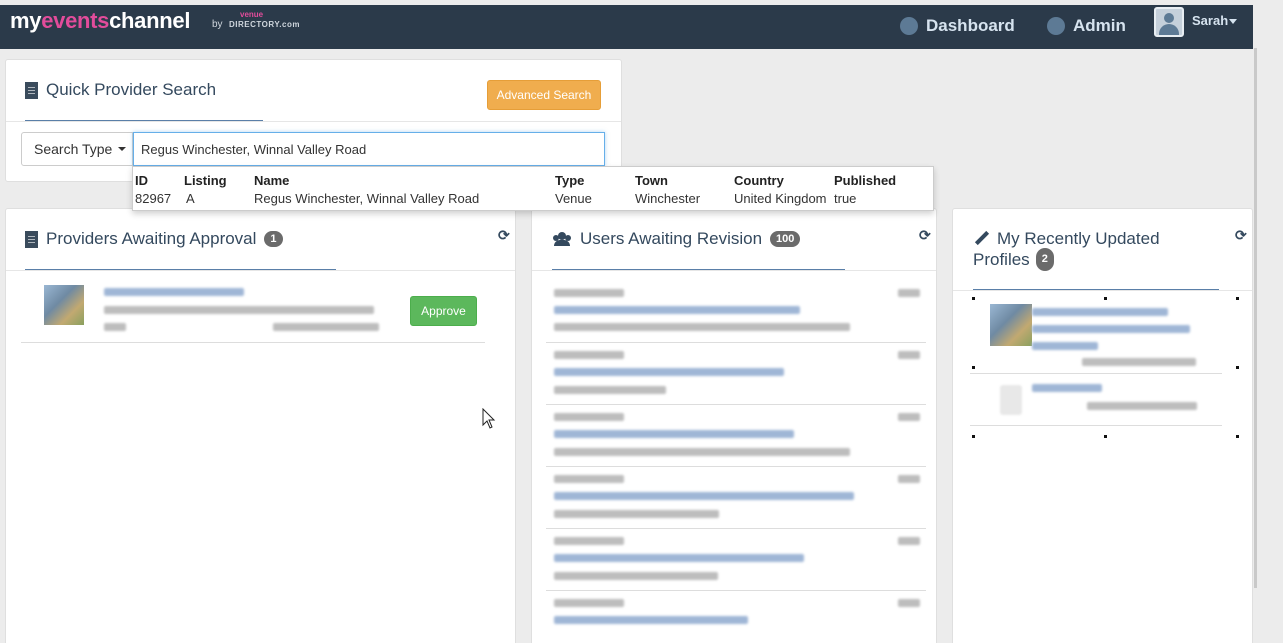  Describe the element at coordinates (785, 239) in the screenshot. I see `users-count-badge: 100` at that location.